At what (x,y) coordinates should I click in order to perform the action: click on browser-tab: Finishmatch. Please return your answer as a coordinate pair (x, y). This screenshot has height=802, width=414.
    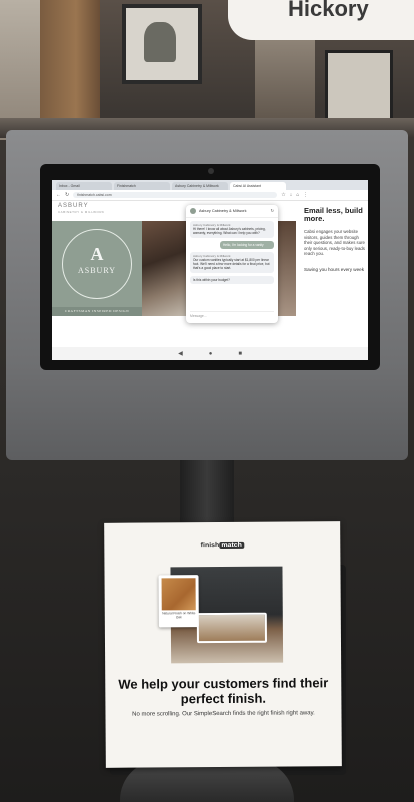
    Looking at the image, I should click on (142, 186).